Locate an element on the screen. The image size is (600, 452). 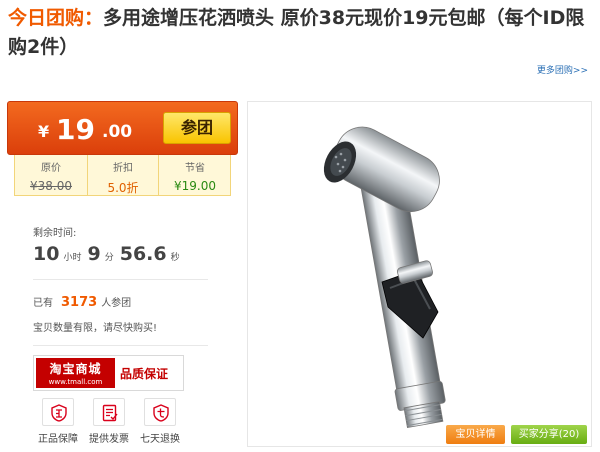
countdown-minutes: 9 is located at coordinates (94, 254).